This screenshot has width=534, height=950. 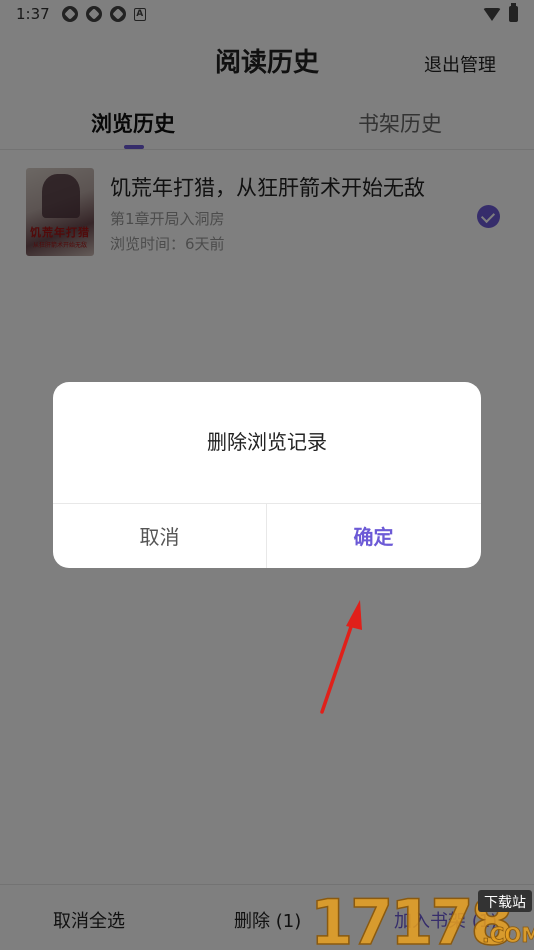 What do you see at coordinates (508, 935) in the screenshot?
I see `svg-text: .COM` at bounding box center [508, 935].